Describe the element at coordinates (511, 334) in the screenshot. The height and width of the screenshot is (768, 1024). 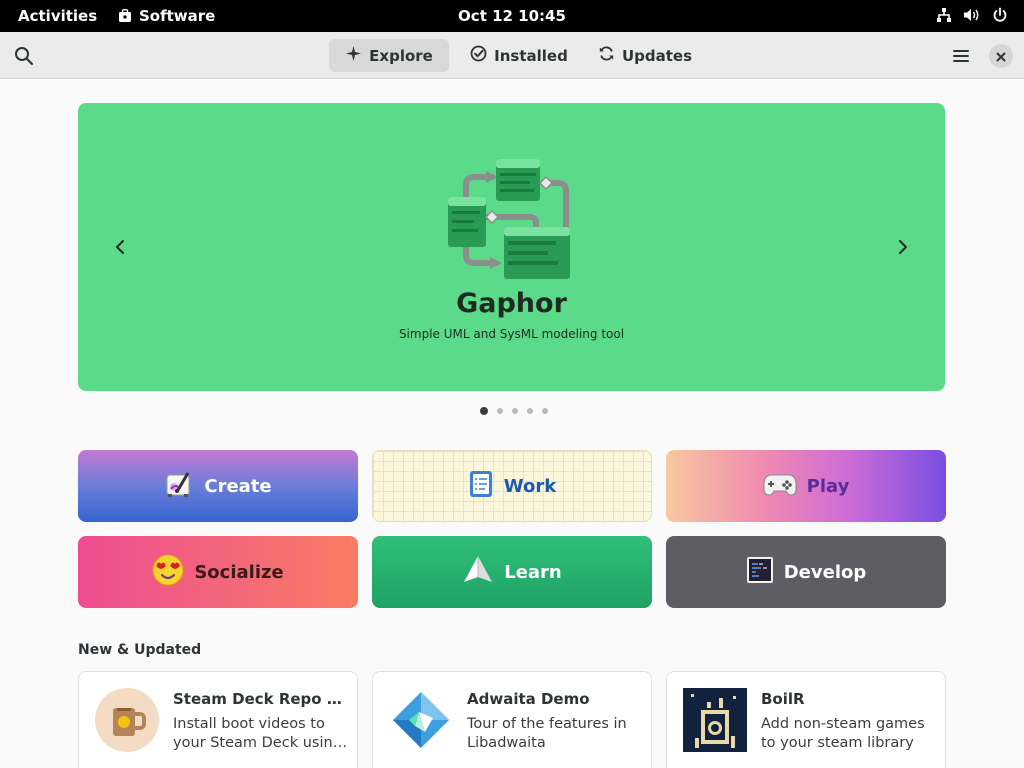
I see `featured-app-description: Simple UML and SysML modeling tool` at that location.